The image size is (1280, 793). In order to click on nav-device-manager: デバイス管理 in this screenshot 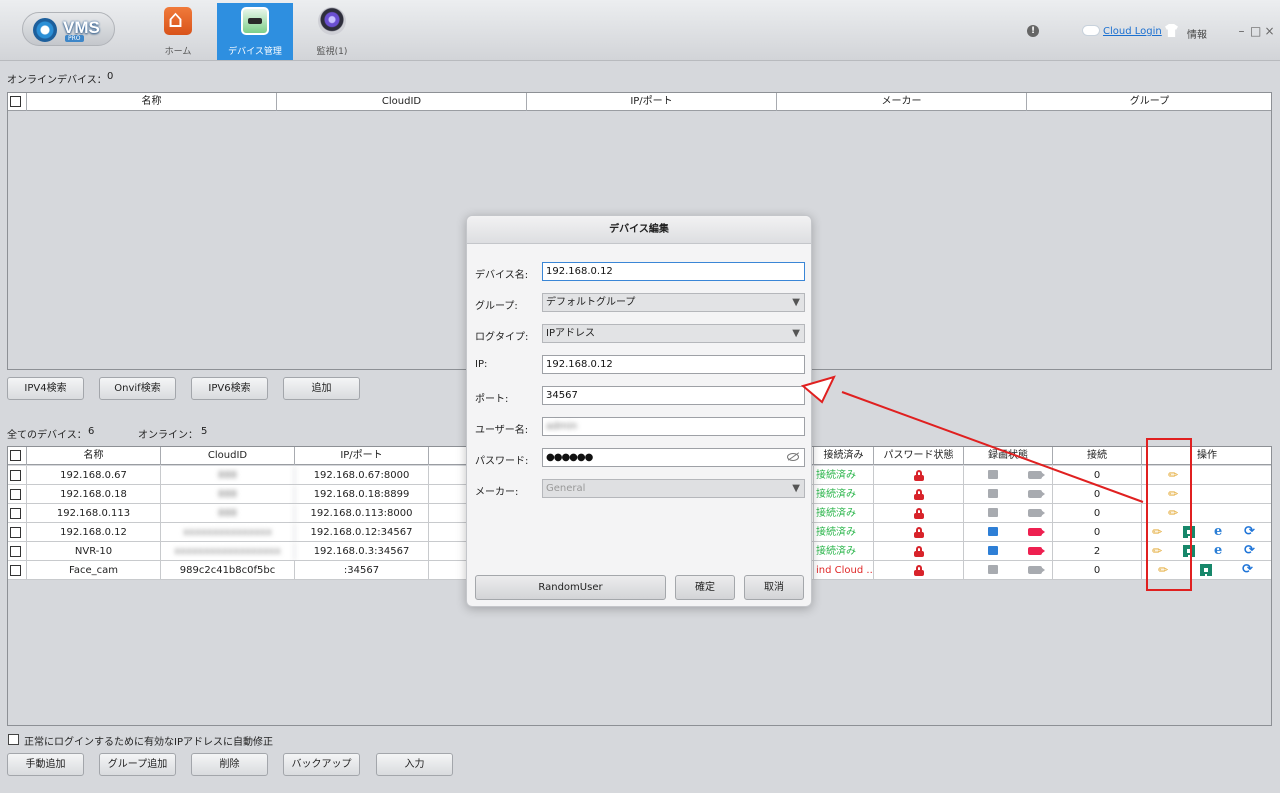, I will do `click(255, 31)`.